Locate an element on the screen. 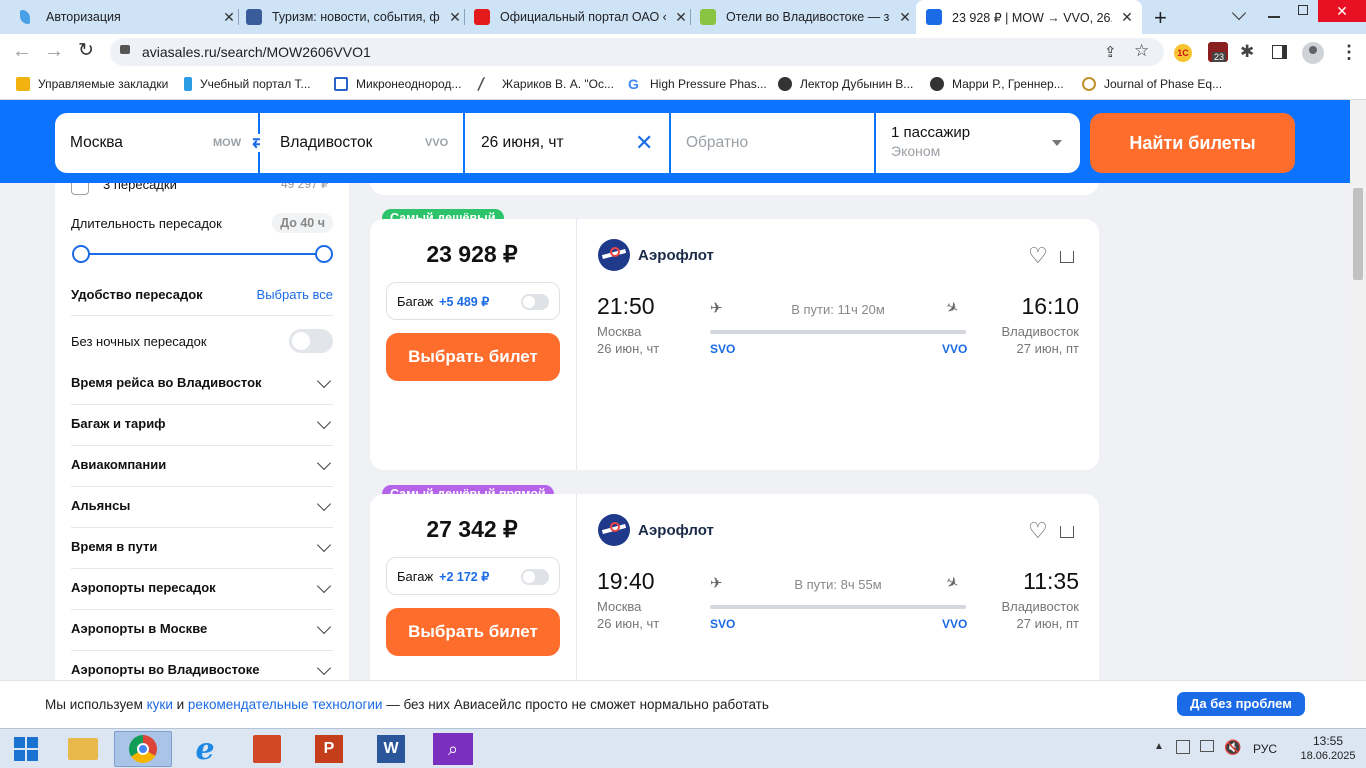 Image resolution: width=1366 pixels, height=768 pixels. share-page-icon: ⇪ is located at coordinates (1110, 52).